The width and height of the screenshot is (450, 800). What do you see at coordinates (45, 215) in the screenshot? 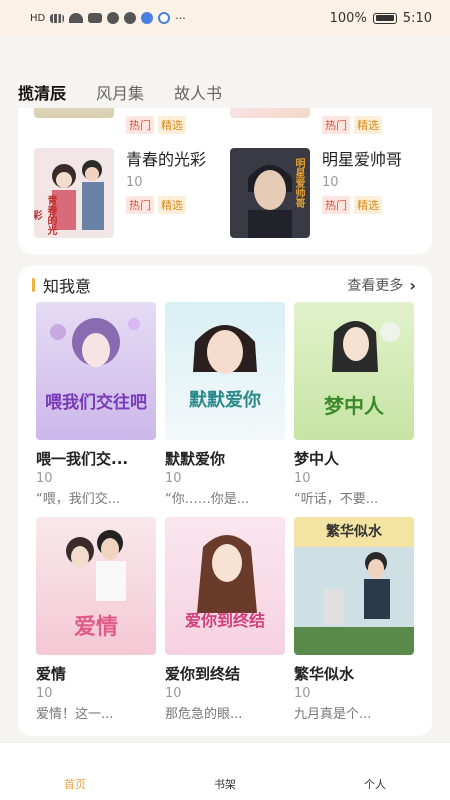
I see `cover-title: 青春的光彩` at bounding box center [45, 215].